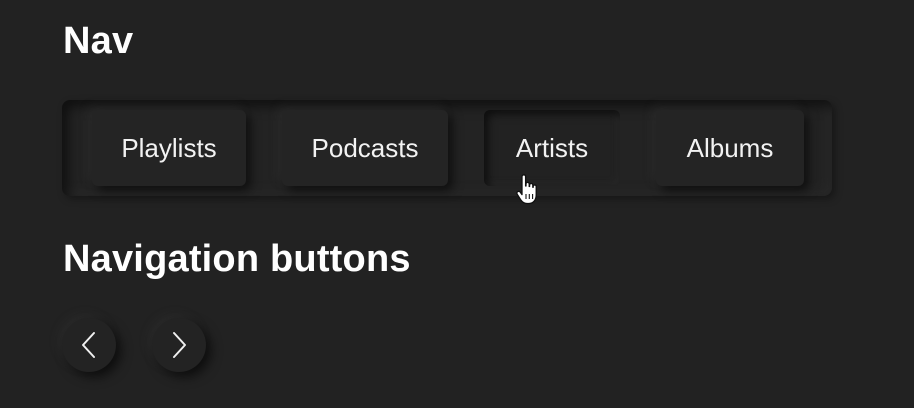  Describe the element at coordinates (98, 41) in the screenshot. I see `nav-section-title: Nav` at that location.